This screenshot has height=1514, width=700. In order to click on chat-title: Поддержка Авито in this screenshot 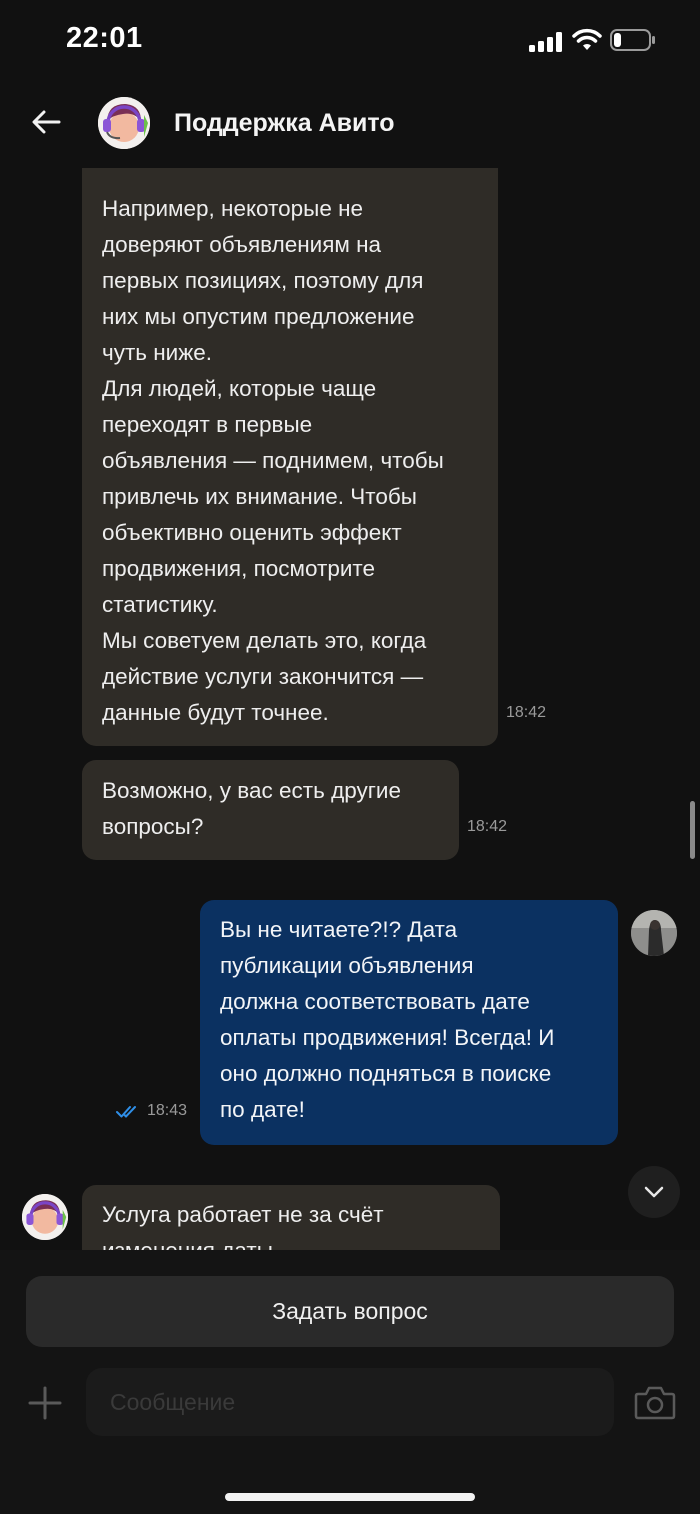, I will do `click(284, 123)`.